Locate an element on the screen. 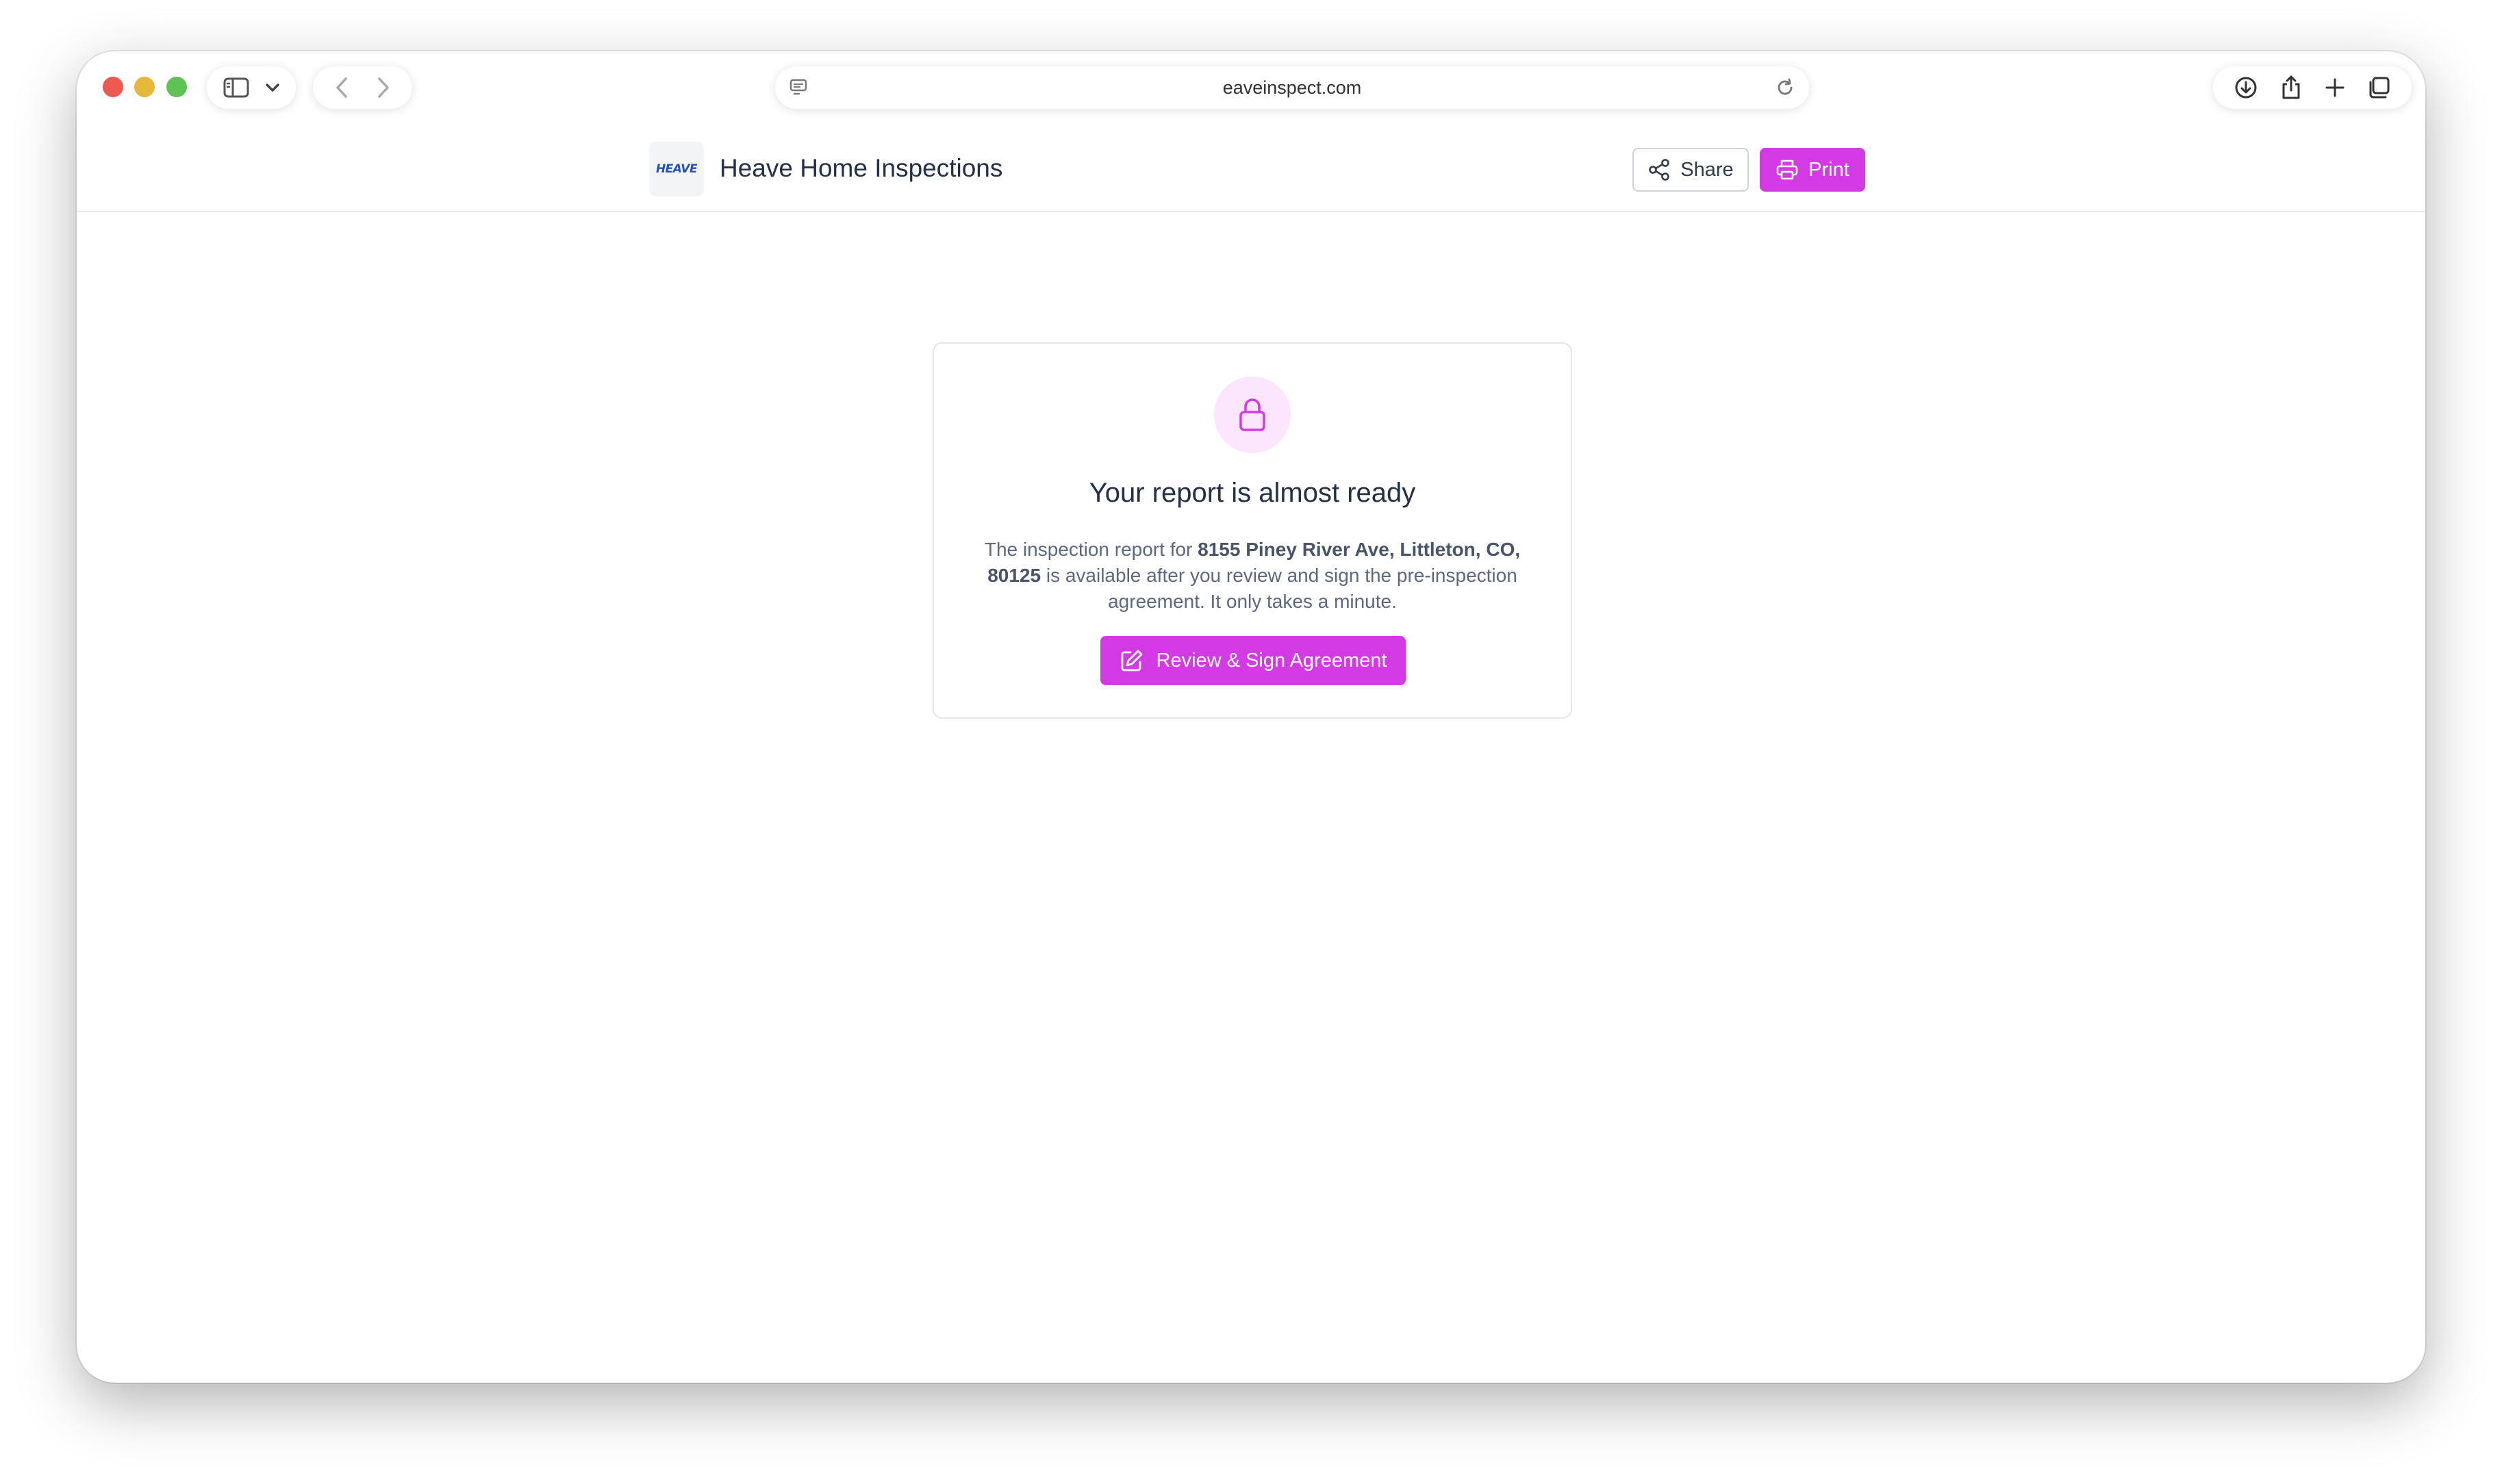  tab-overview-icon is located at coordinates (2379, 87).